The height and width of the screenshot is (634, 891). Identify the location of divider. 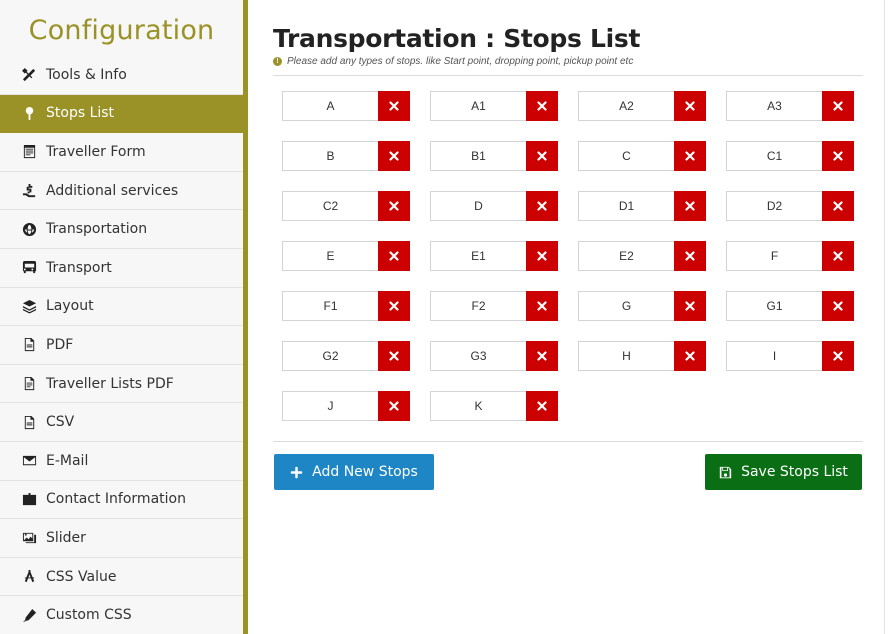
(568, 75).